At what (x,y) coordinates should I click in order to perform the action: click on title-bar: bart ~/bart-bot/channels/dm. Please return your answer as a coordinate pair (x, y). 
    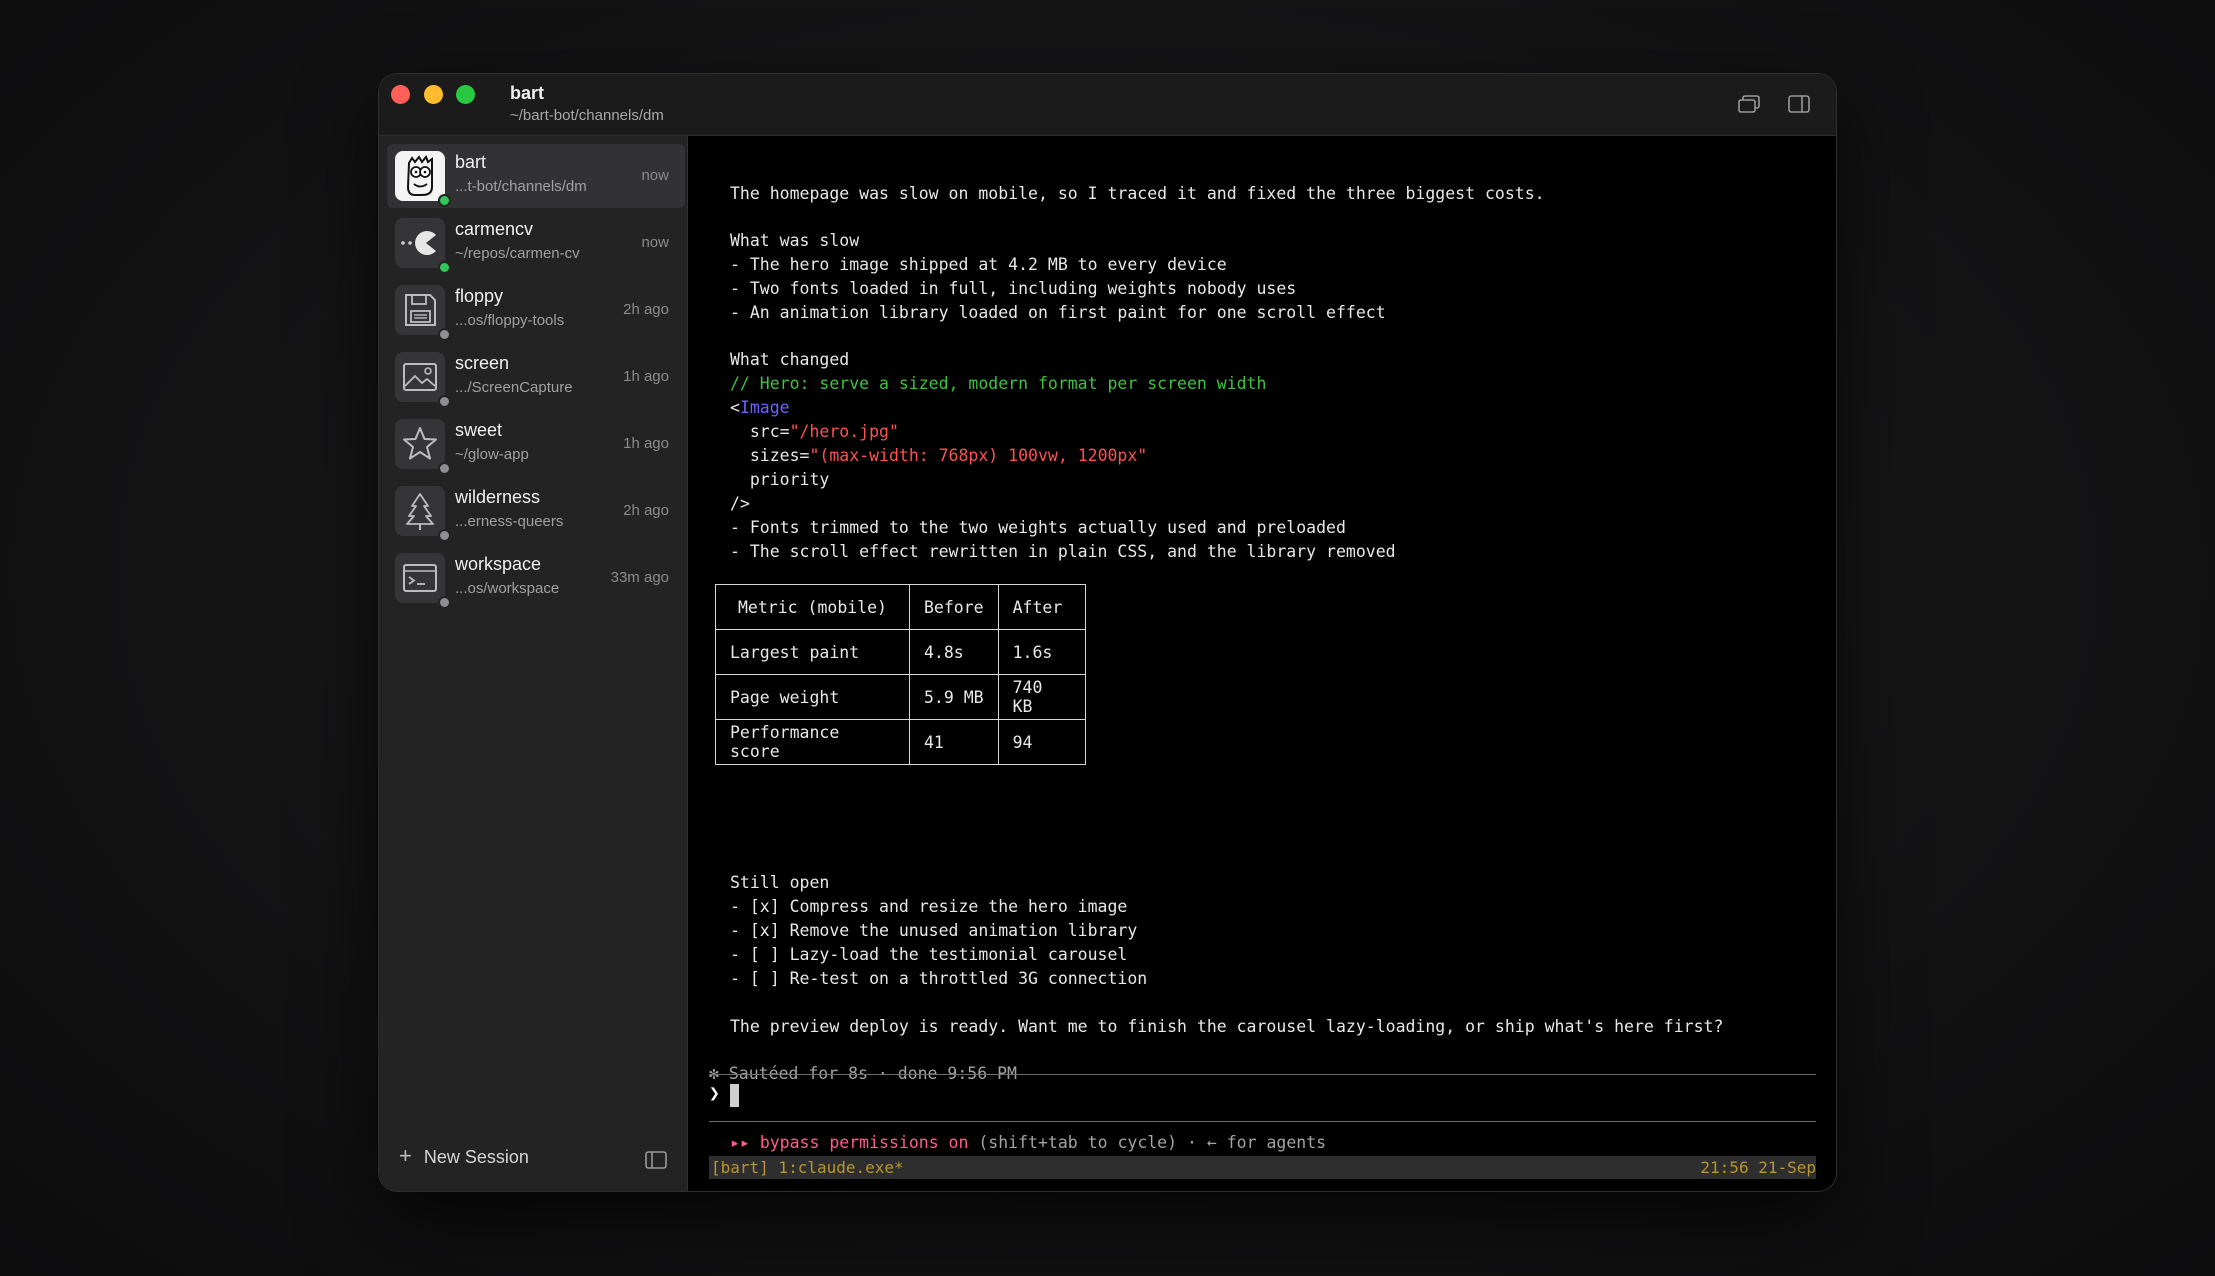
    Looking at the image, I should click on (1107, 105).